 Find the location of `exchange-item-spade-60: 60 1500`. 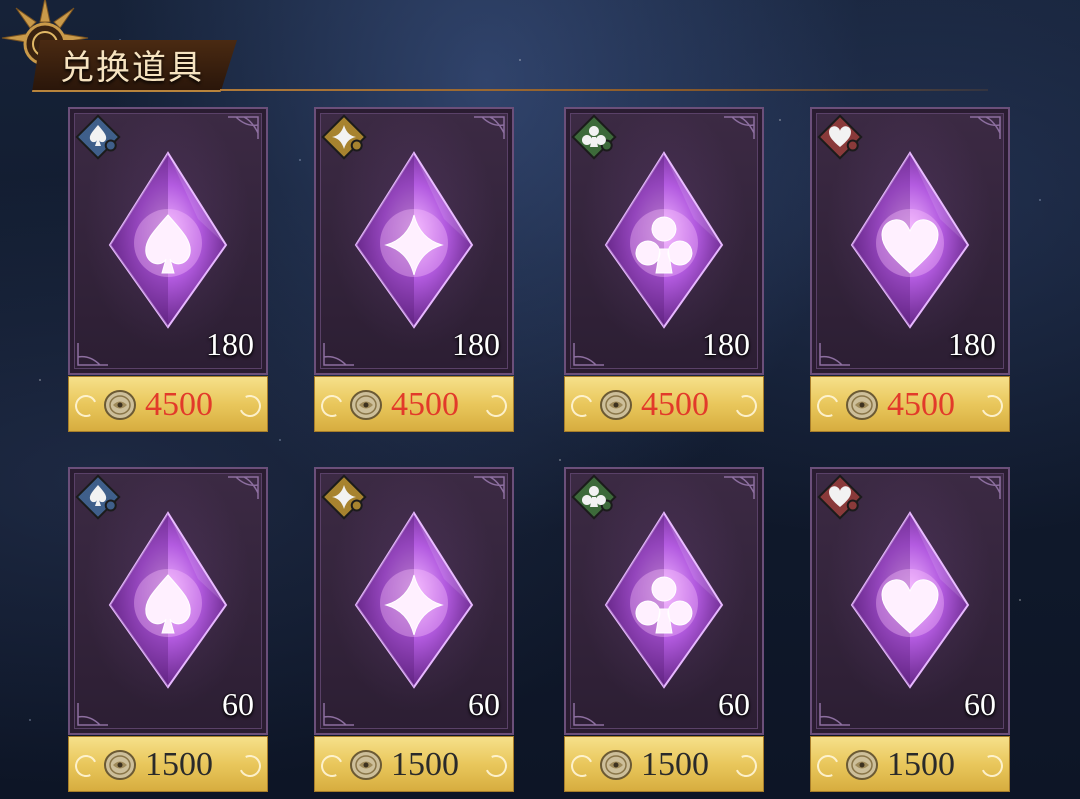

exchange-item-spade-60: 60 1500 is located at coordinates (168, 629).